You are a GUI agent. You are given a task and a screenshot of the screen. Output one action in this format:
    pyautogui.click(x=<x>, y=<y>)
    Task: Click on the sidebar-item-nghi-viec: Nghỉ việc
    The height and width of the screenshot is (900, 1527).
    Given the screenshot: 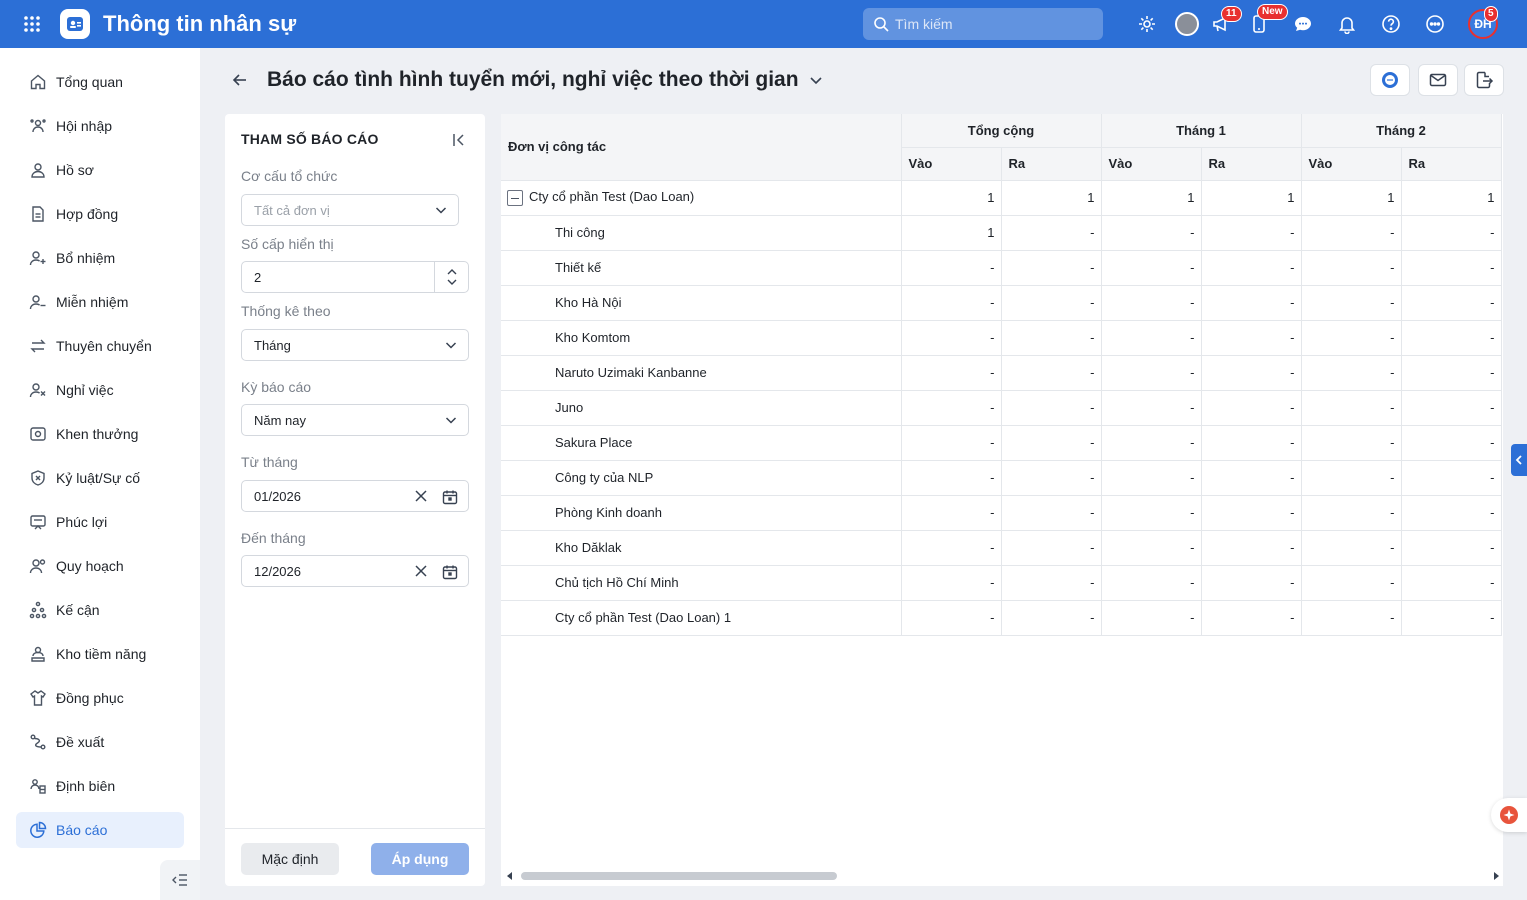 What is the action you would take?
    pyautogui.click(x=100, y=390)
    